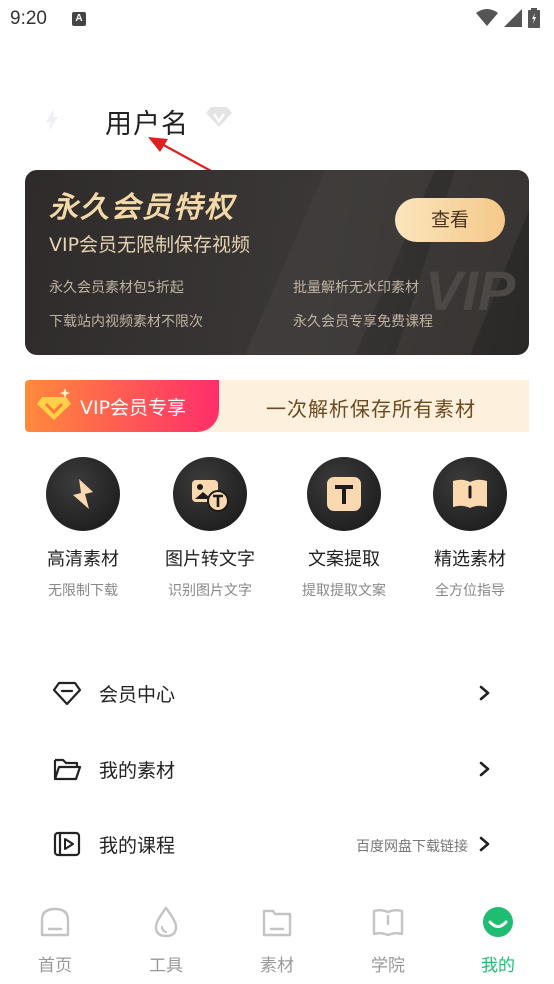 Image resolution: width=554 pixels, height=984 pixels. I want to click on tool-desc: 识别图片文字, so click(210, 591).